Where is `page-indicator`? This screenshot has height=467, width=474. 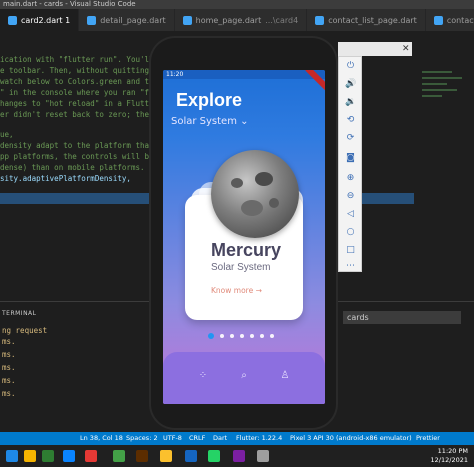
page-indicator is located at coordinates (241, 336).